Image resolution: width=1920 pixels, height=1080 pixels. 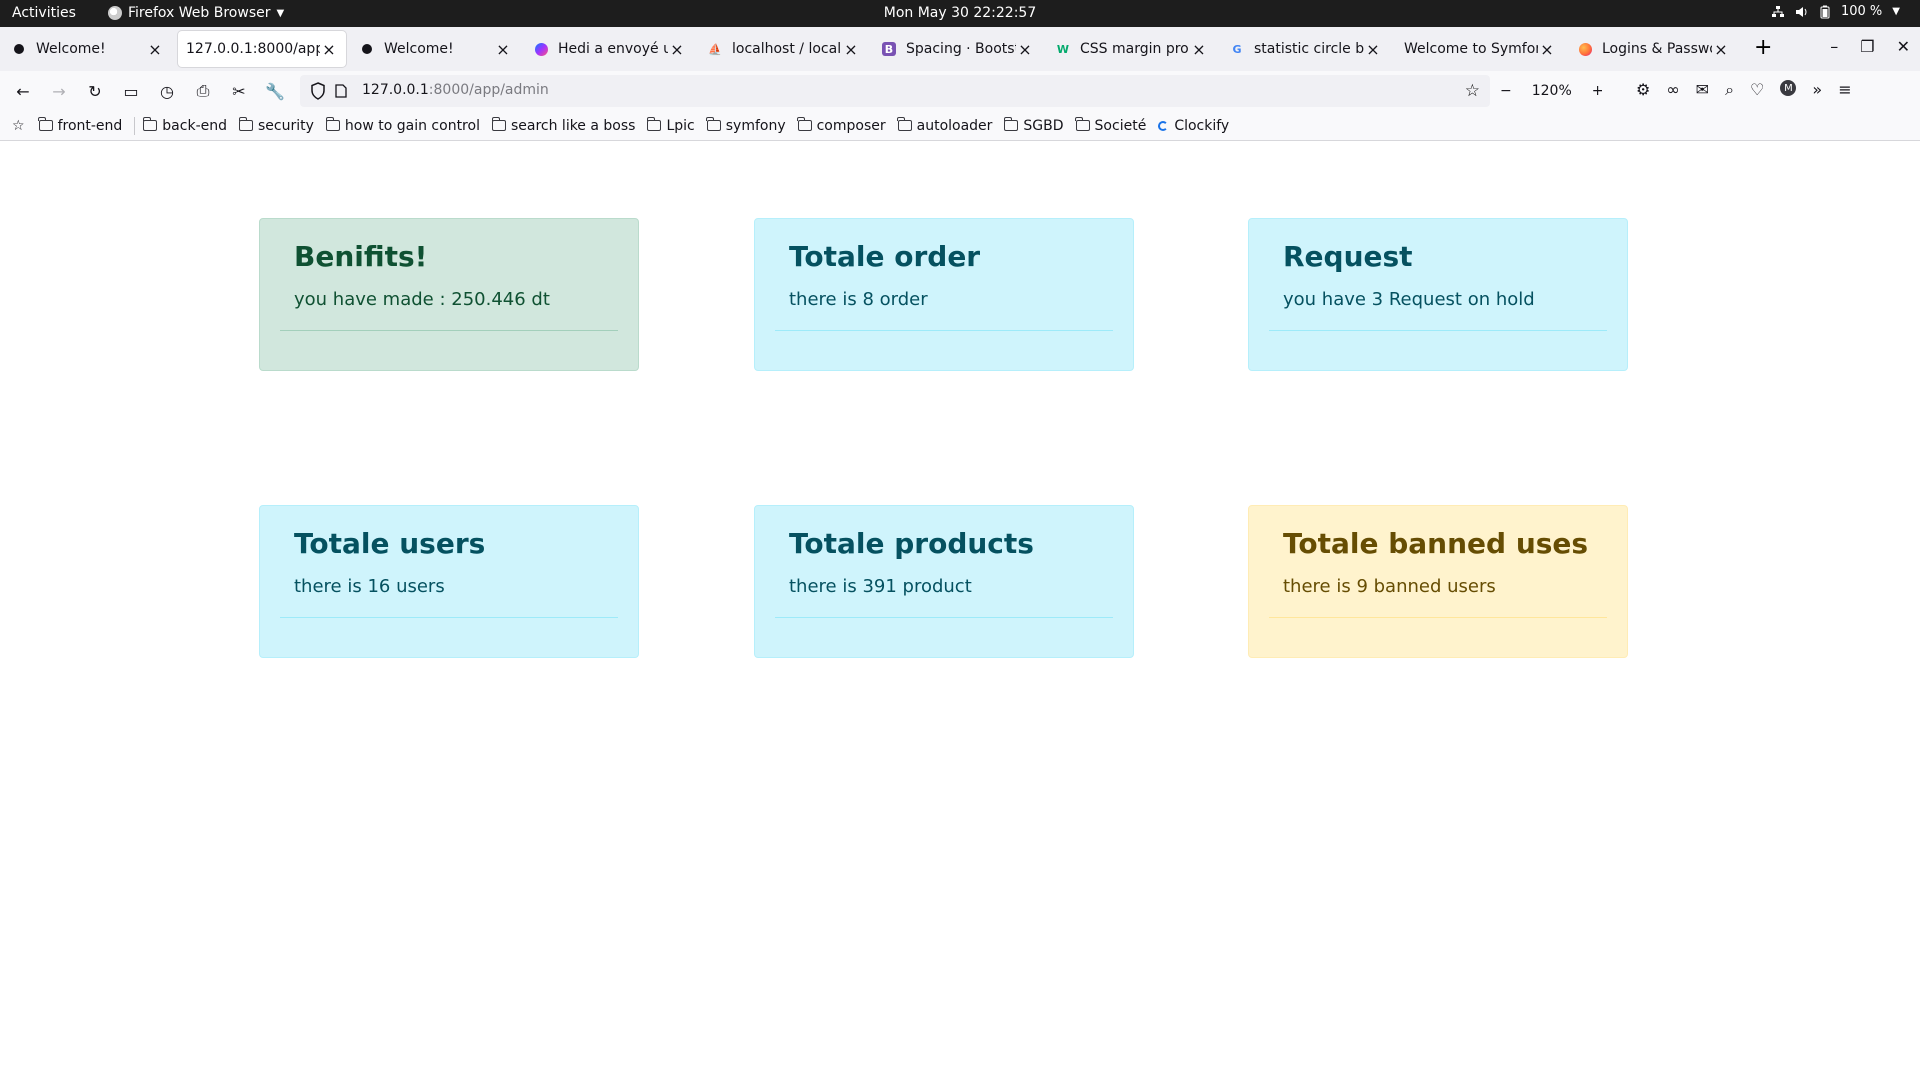 What do you see at coordinates (1744, 90) in the screenshot?
I see `toolbar-extensions: ⚙ ∞ ✉ ⌕ ♡ M » ≡` at bounding box center [1744, 90].